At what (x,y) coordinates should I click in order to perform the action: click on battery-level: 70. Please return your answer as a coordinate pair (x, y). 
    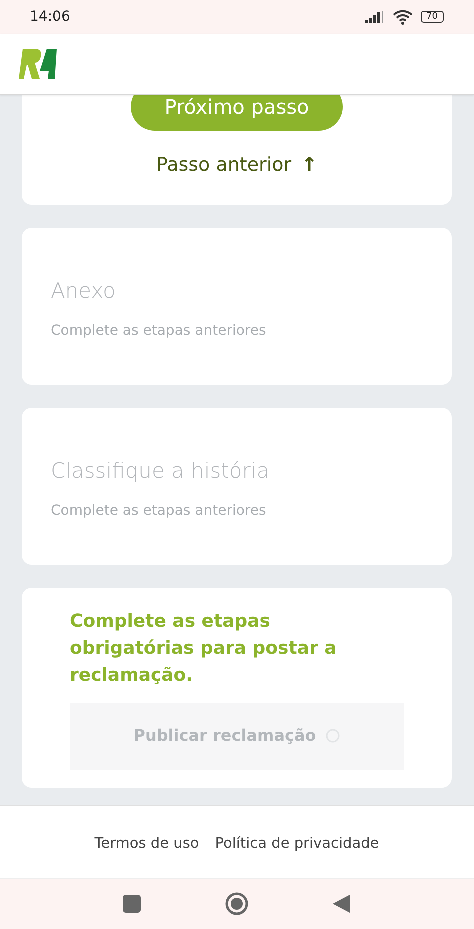
    Looking at the image, I should click on (432, 17).